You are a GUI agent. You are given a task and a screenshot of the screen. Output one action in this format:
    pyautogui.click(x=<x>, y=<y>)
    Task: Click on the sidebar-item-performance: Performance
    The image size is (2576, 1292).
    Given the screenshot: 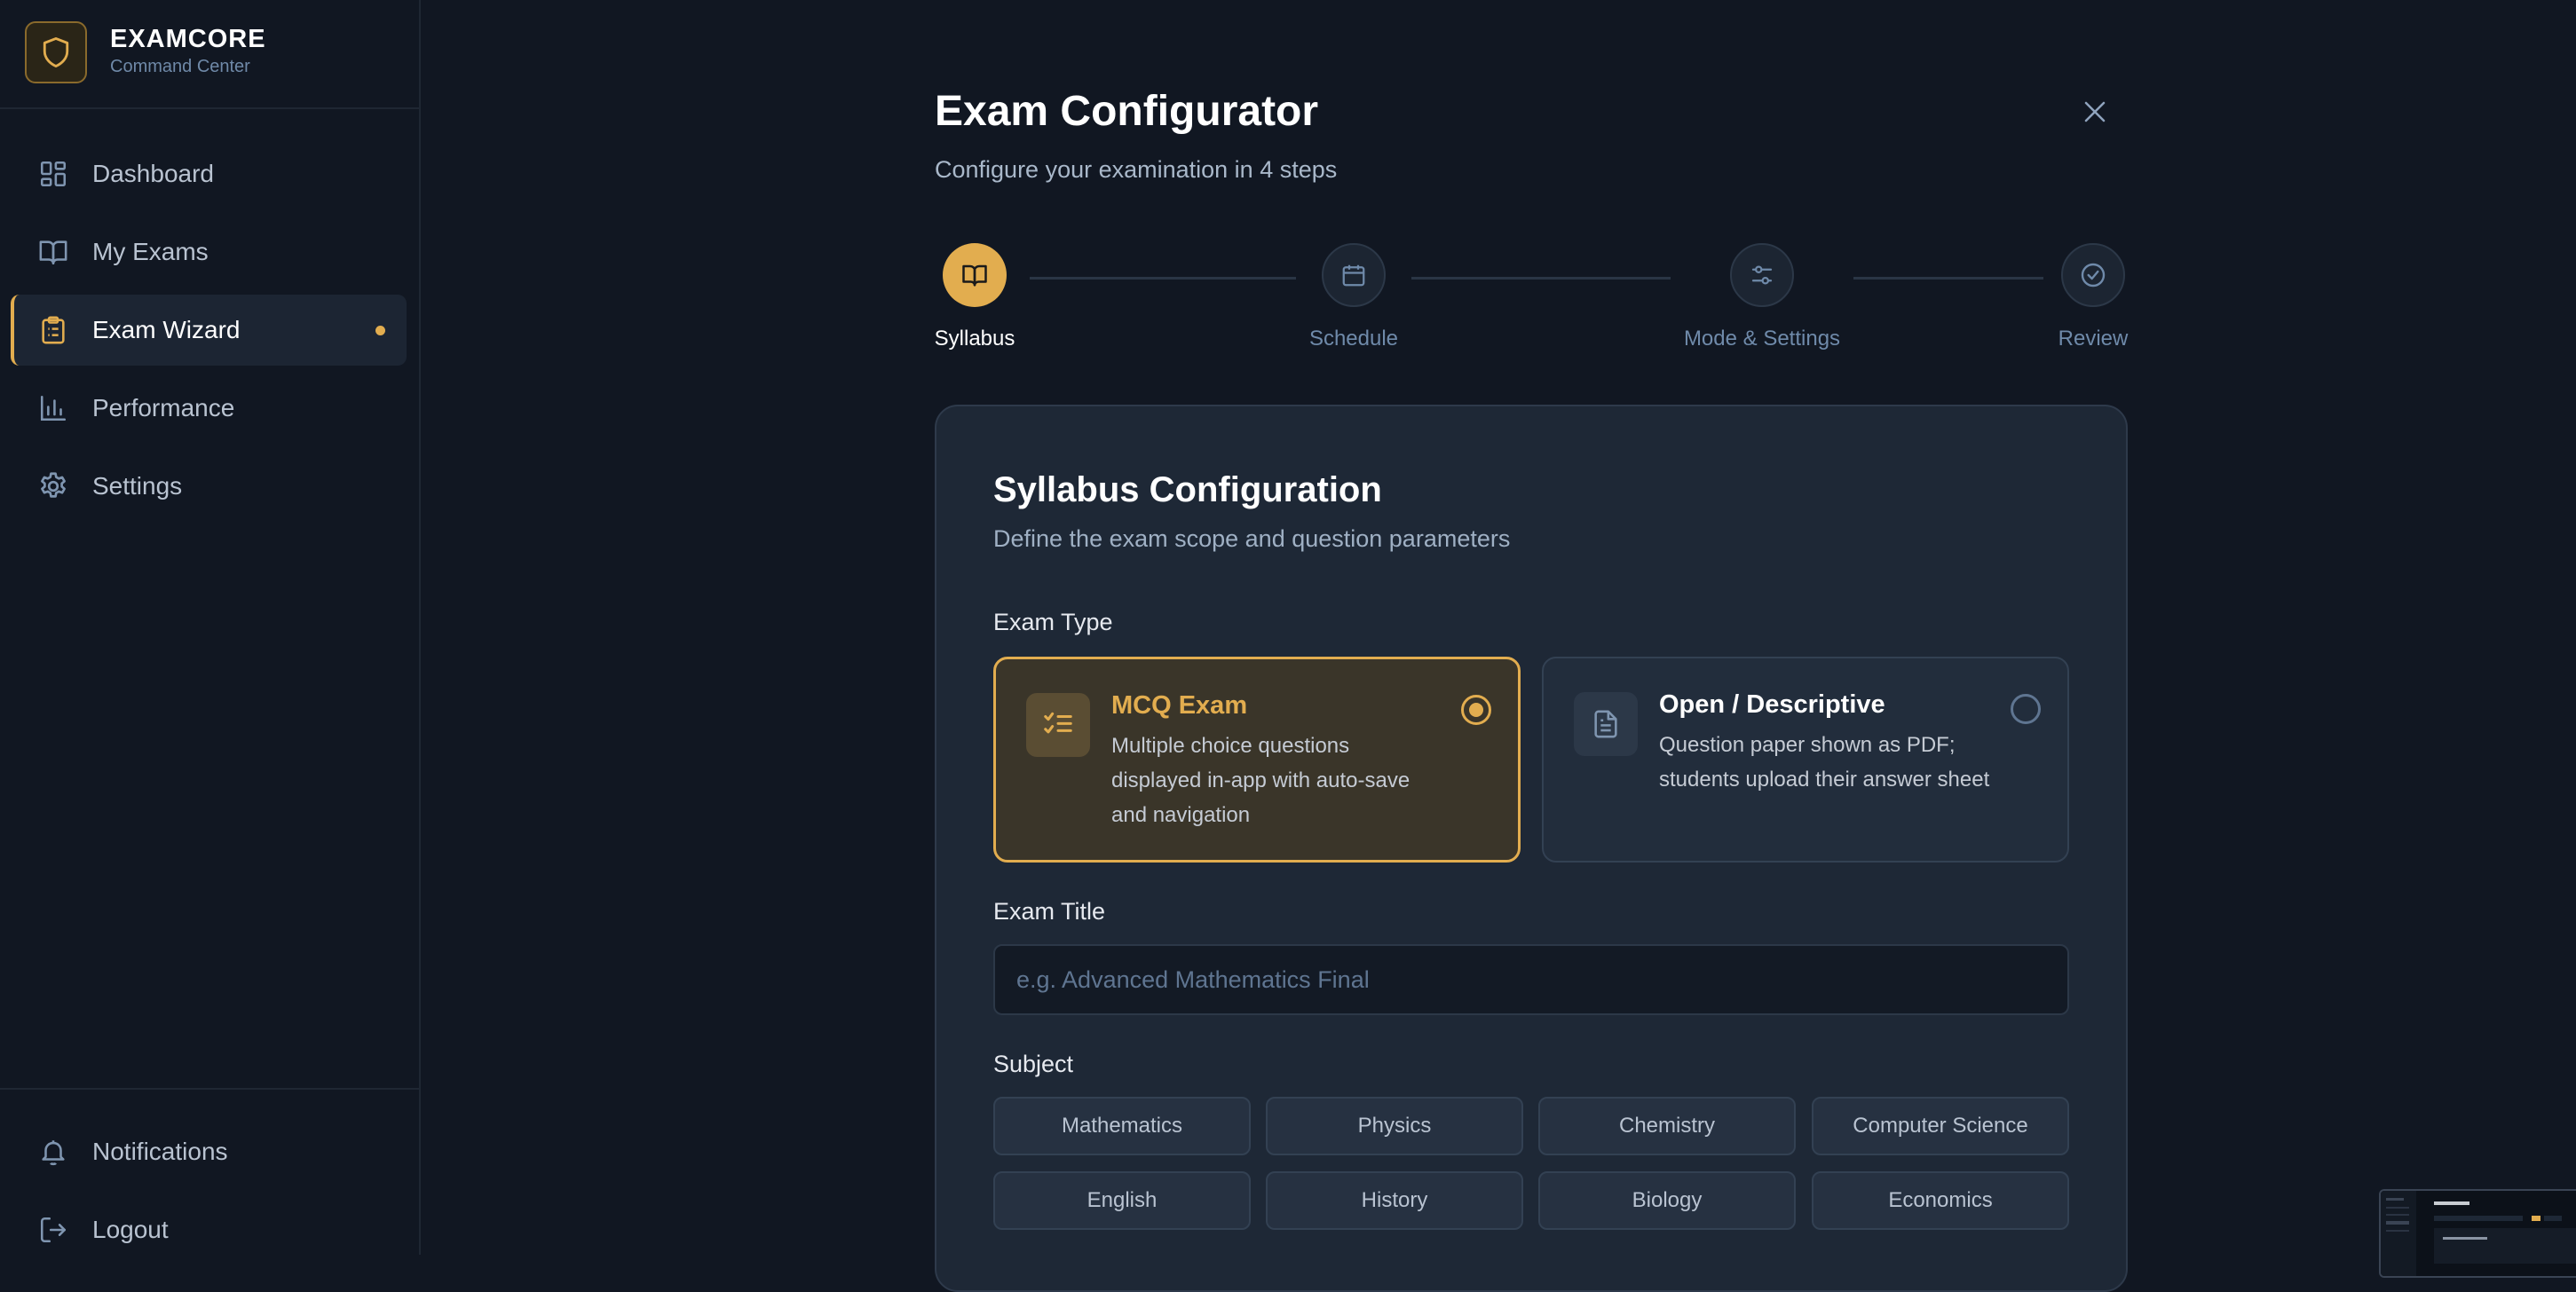 What is the action you would take?
    pyautogui.click(x=209, y=408)
    